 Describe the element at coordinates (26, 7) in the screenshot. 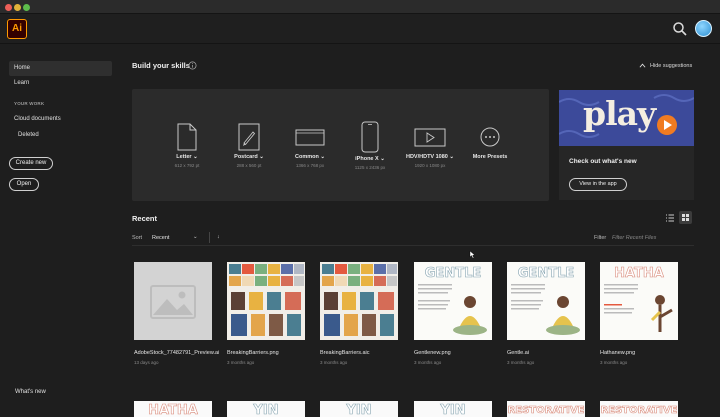

I see `zoom-window-button` at that location.